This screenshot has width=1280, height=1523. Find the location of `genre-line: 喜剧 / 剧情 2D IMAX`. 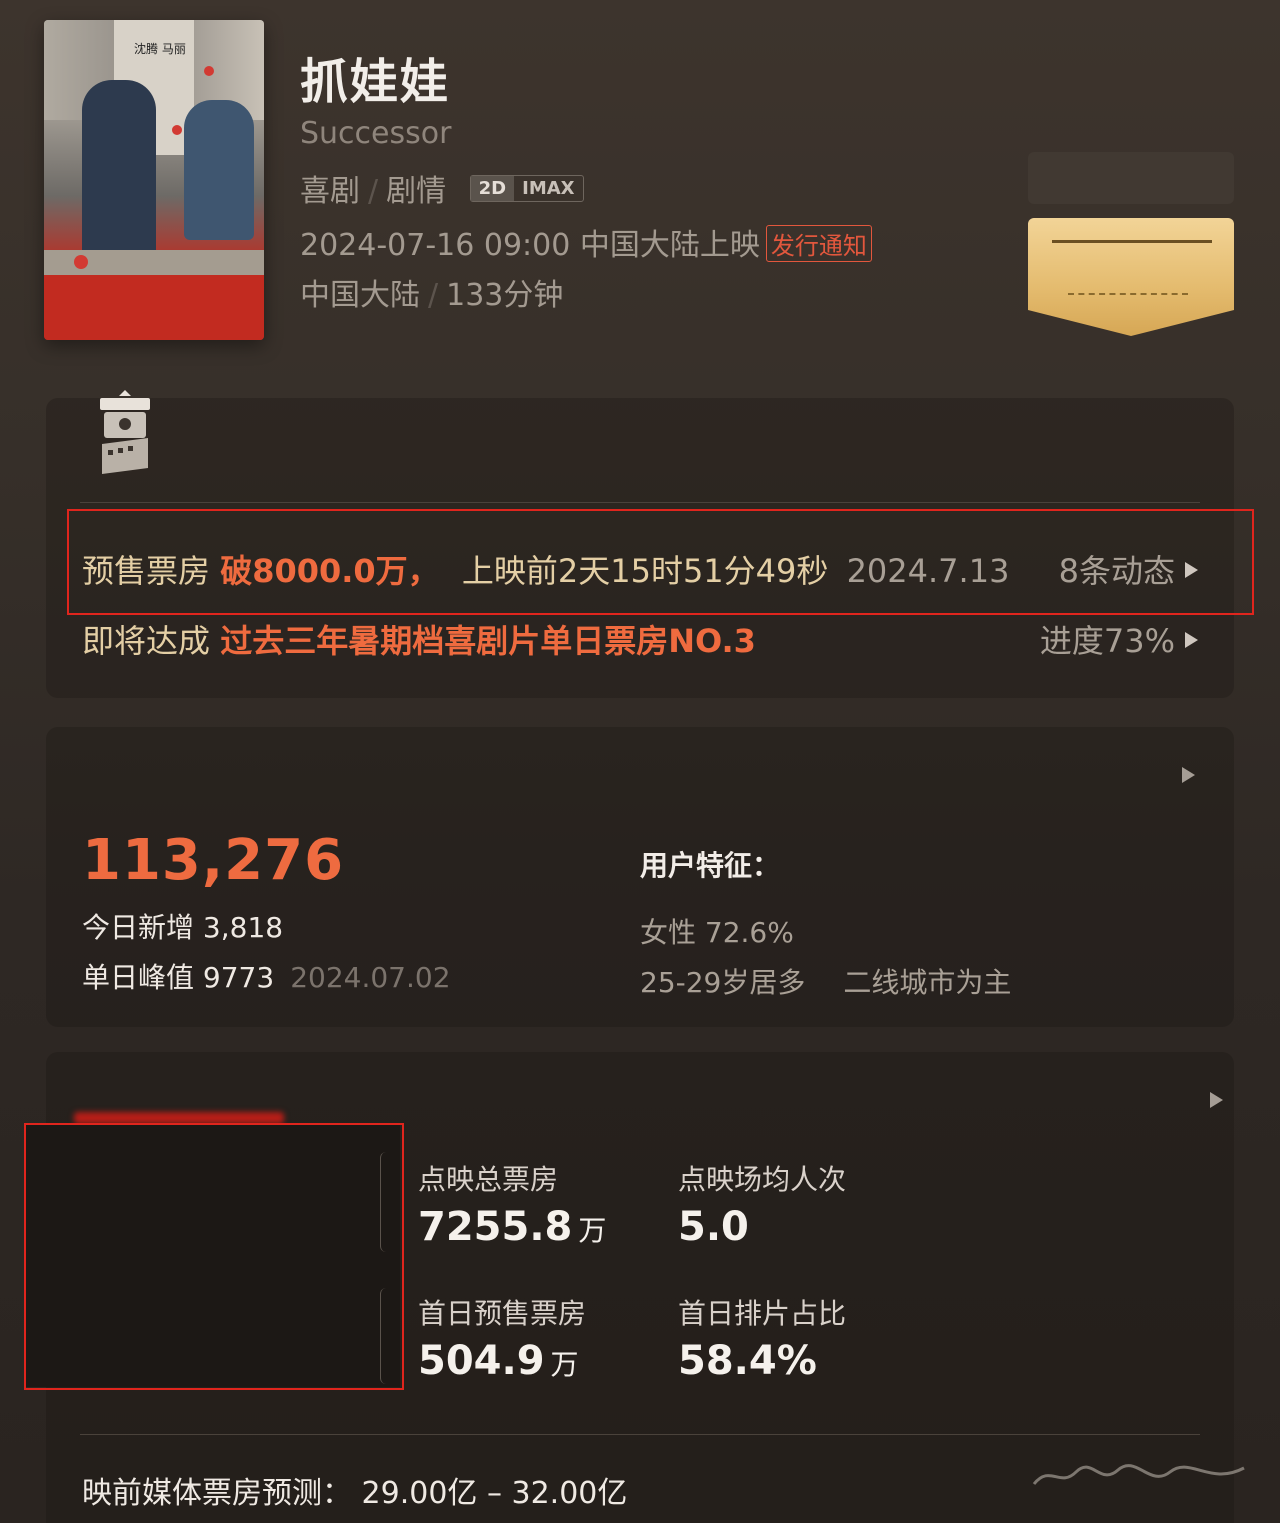

genre-line: 喜剧 / 剧情 2D IMAX is located at coordinates (442, 188).